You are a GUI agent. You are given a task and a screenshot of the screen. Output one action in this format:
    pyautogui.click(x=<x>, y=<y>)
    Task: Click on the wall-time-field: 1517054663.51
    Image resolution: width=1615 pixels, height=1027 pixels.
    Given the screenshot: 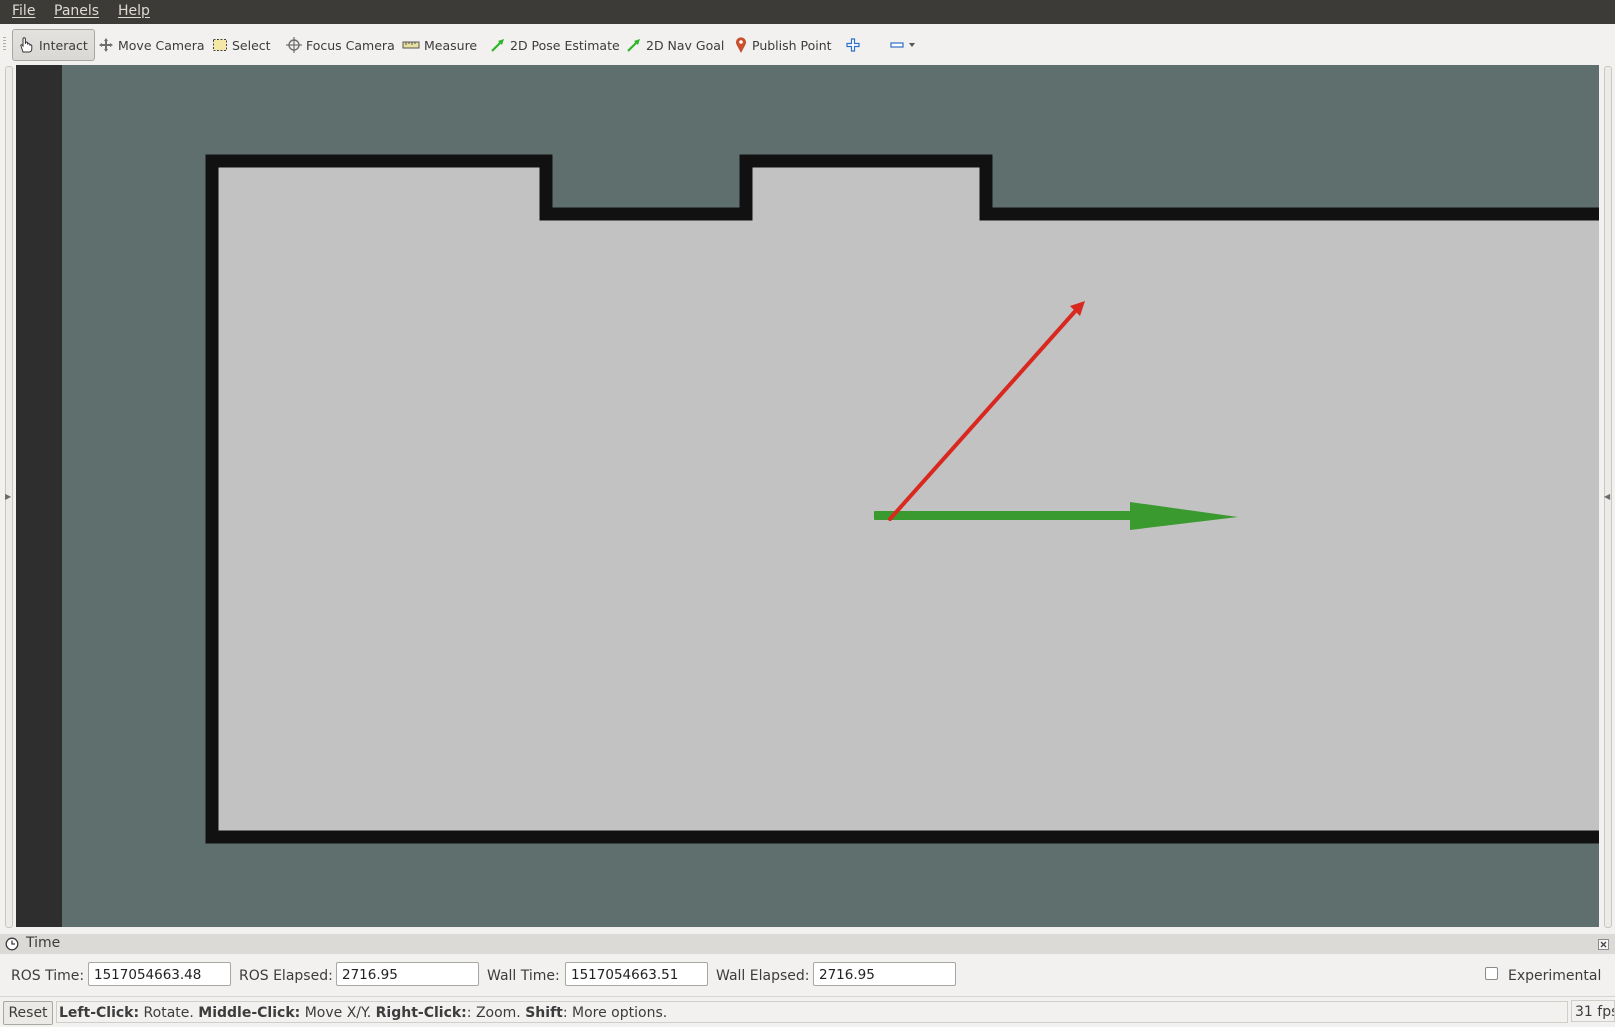 What is the action you would take?
    pyautogui.click(x=636, y=974)
    